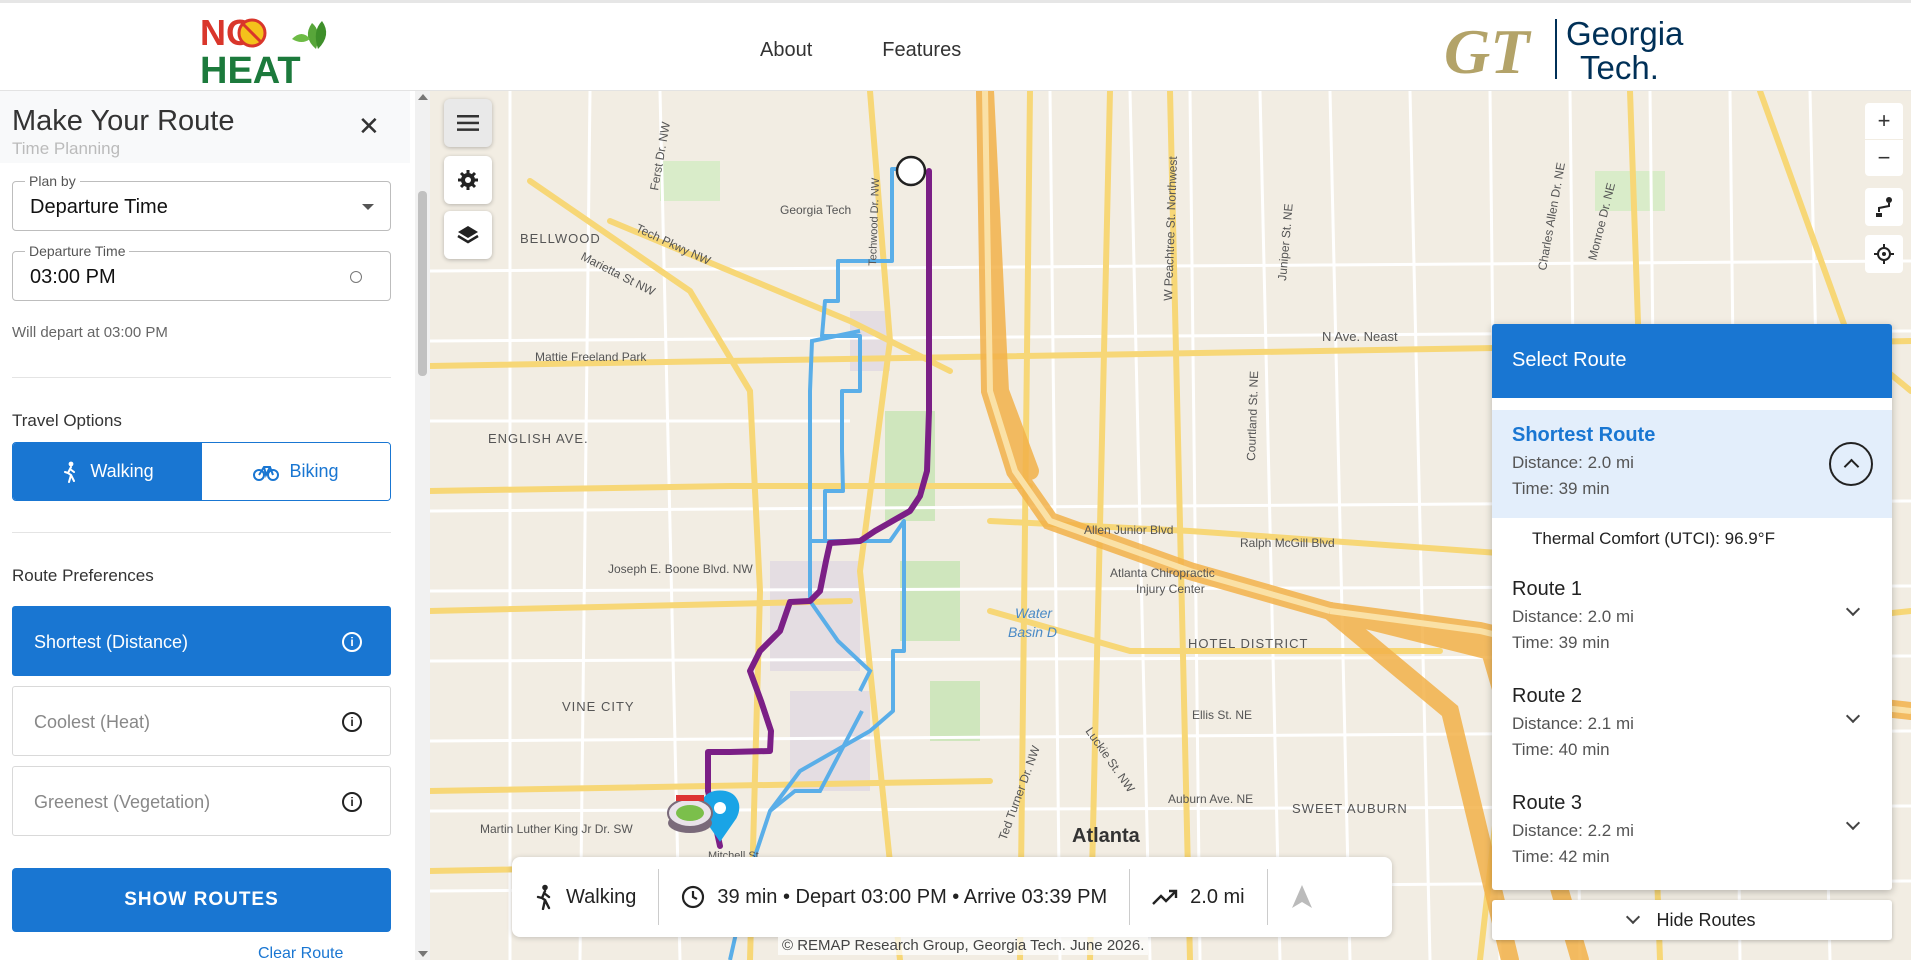 The height and width of the screenshot is (960, 1911). What do you see at coordinates (543, 897) in the screenshot?
I see `walking-icon` at bounding box center [543, 897].